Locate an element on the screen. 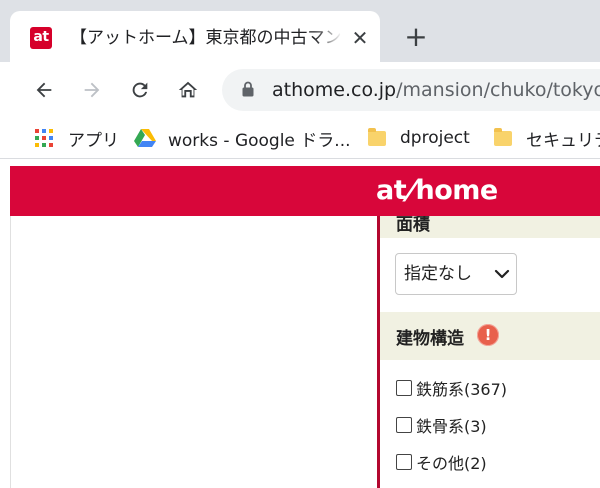  home-icon is located at coordinates (188, 89).